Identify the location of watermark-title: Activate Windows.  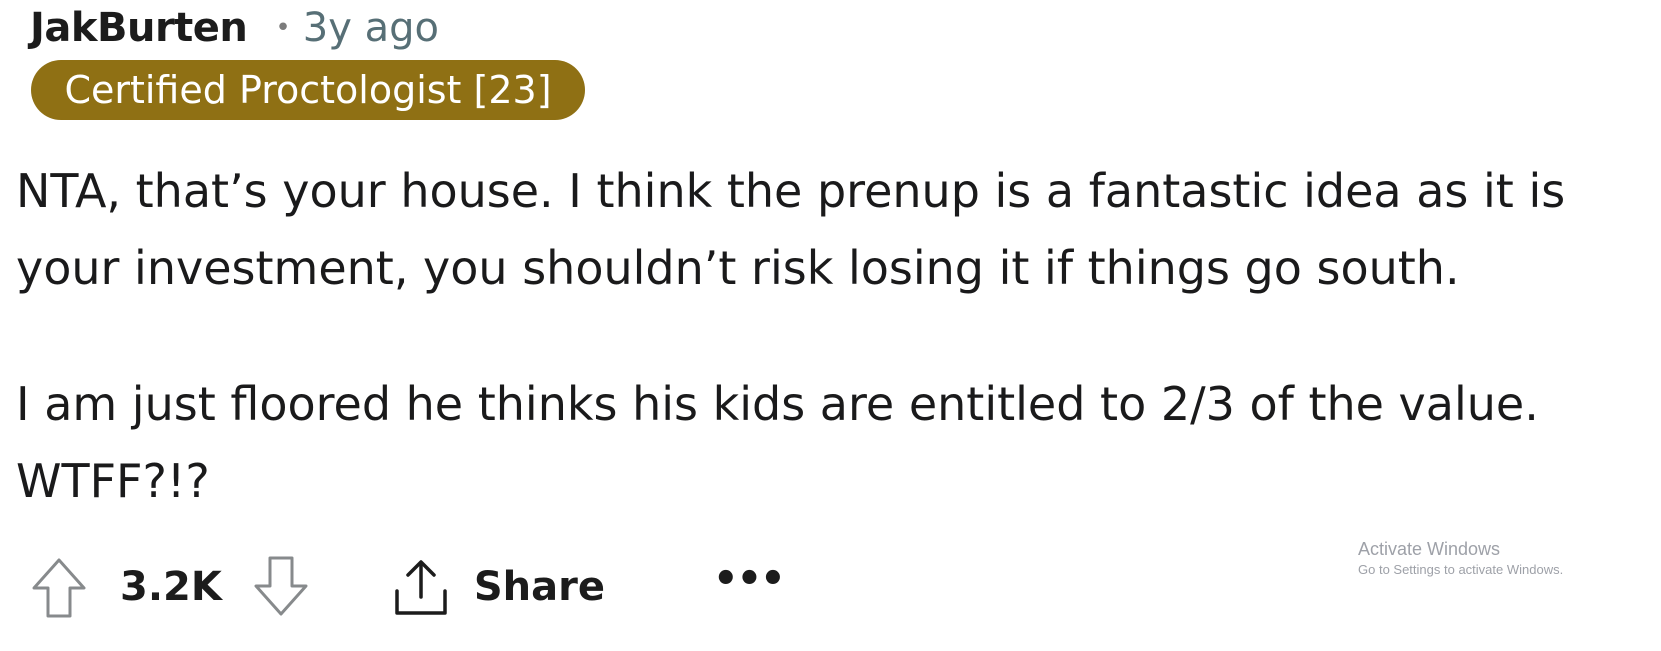
(1429, 549).